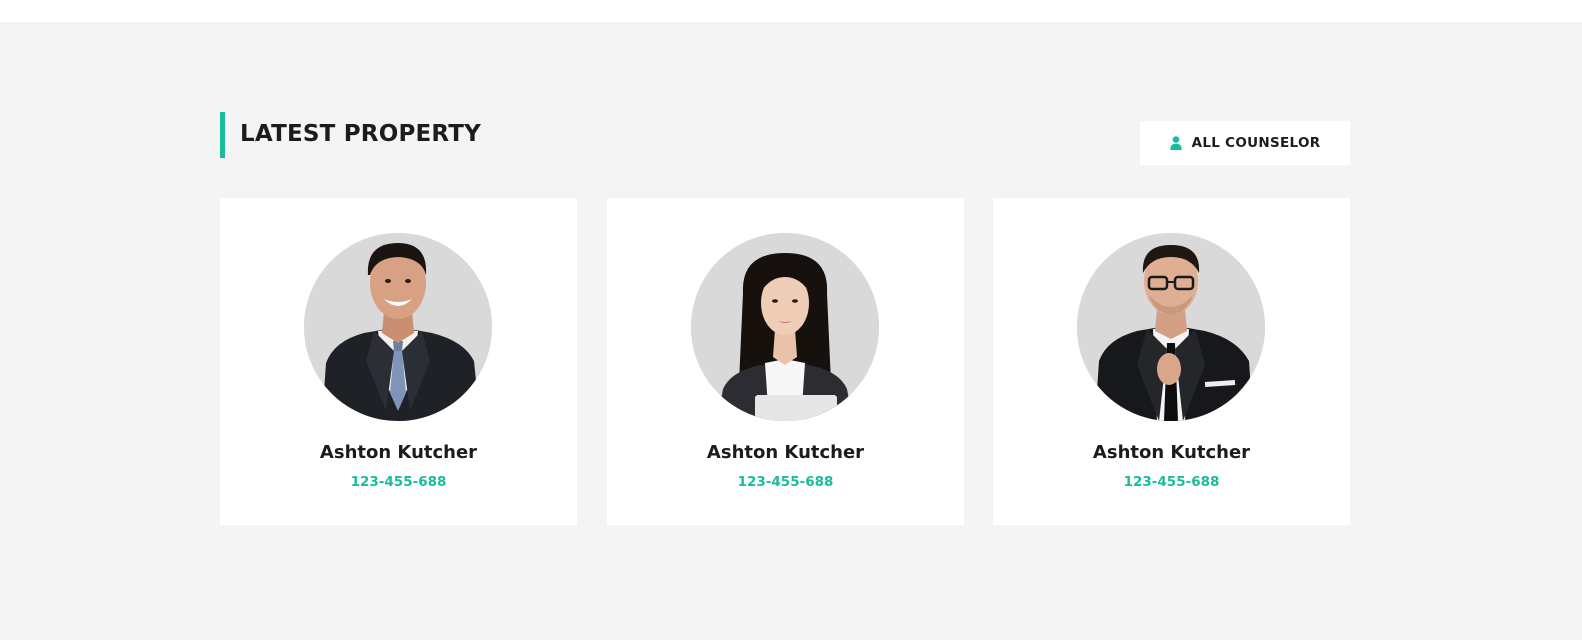 Image resolution: width=1582 pixels, height=640 pixels. Describe the element at coordinates (1256, 143) in the screenshot. I see `all-counselor-label: ALL COUNSELOR` at that location.